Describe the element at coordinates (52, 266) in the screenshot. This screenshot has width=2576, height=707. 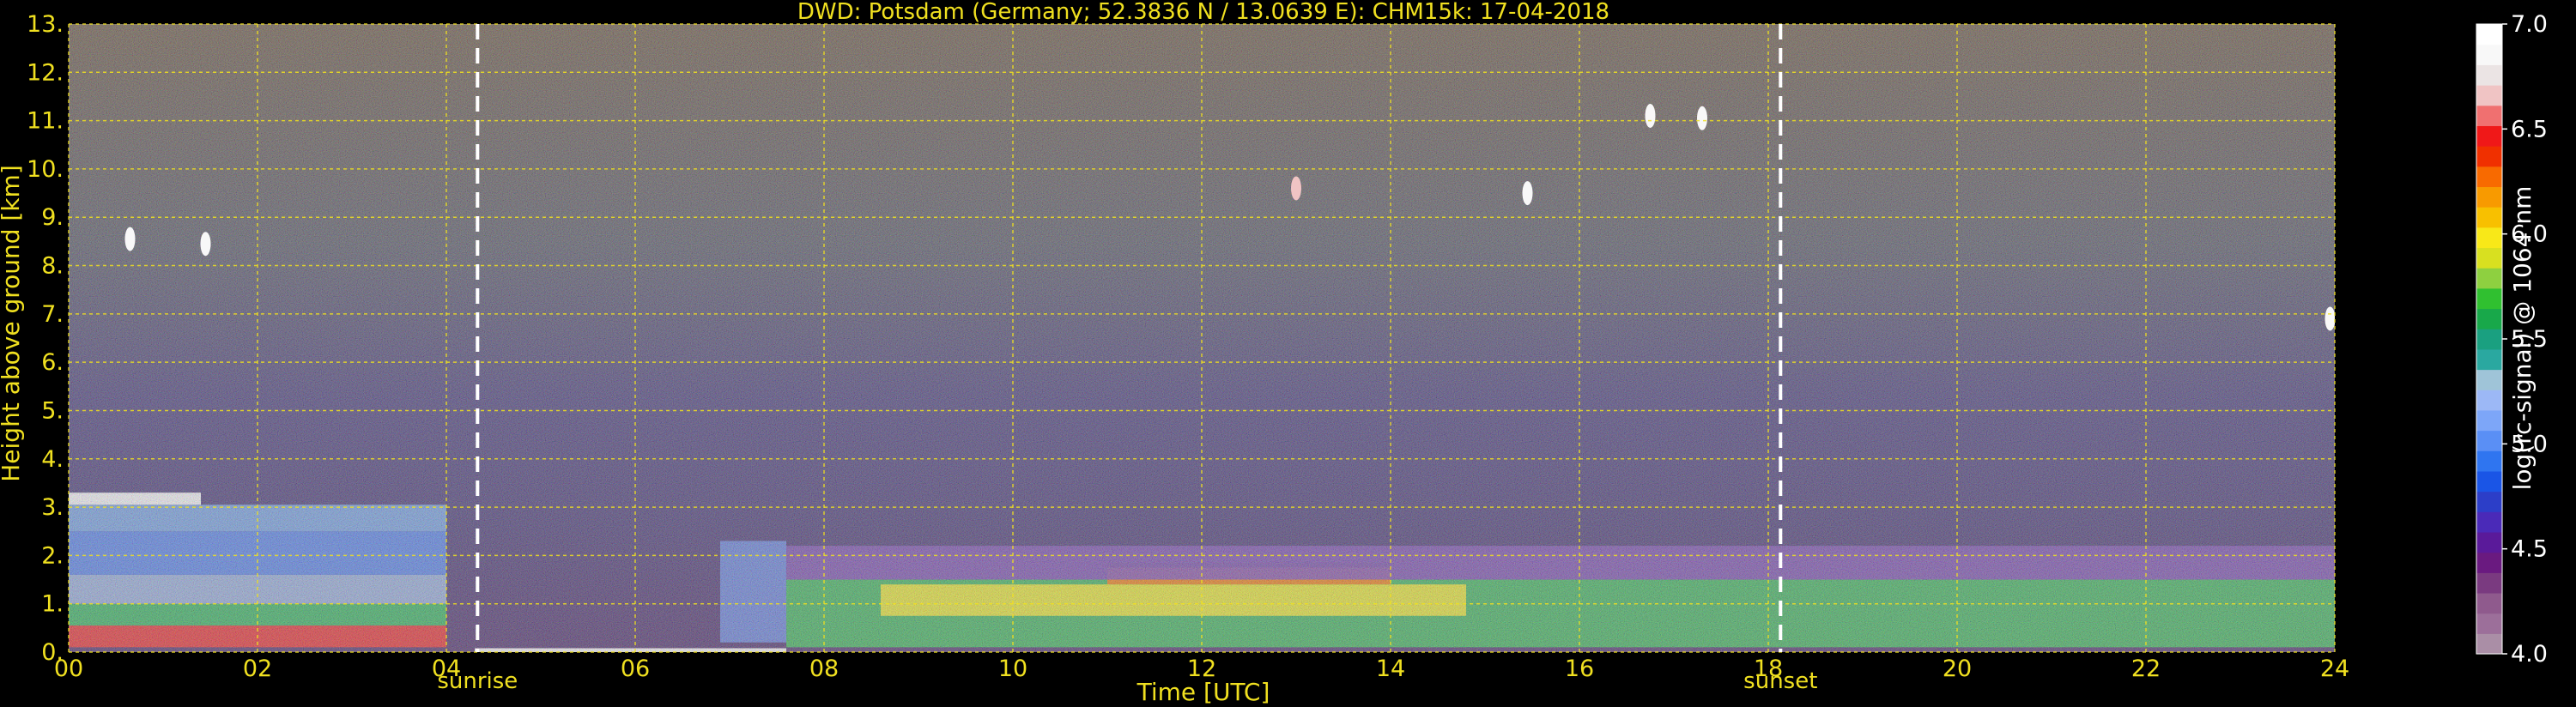
I see `y-tick-label: 8.` at that location.